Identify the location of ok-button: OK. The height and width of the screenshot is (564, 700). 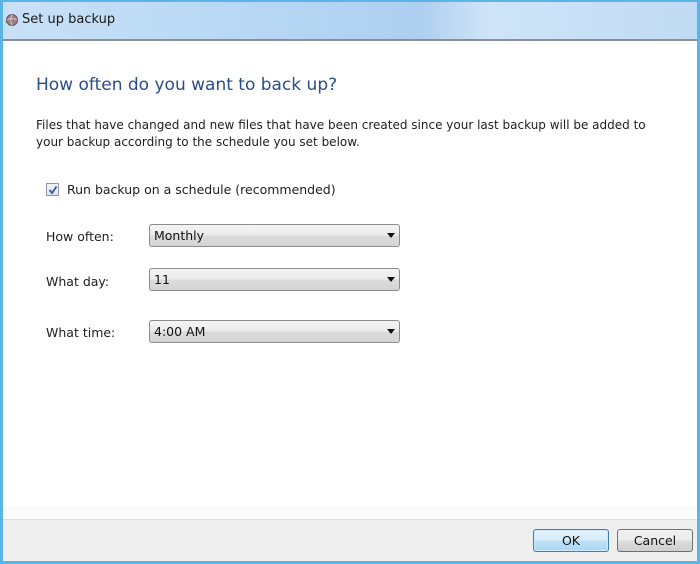
(571, 540).